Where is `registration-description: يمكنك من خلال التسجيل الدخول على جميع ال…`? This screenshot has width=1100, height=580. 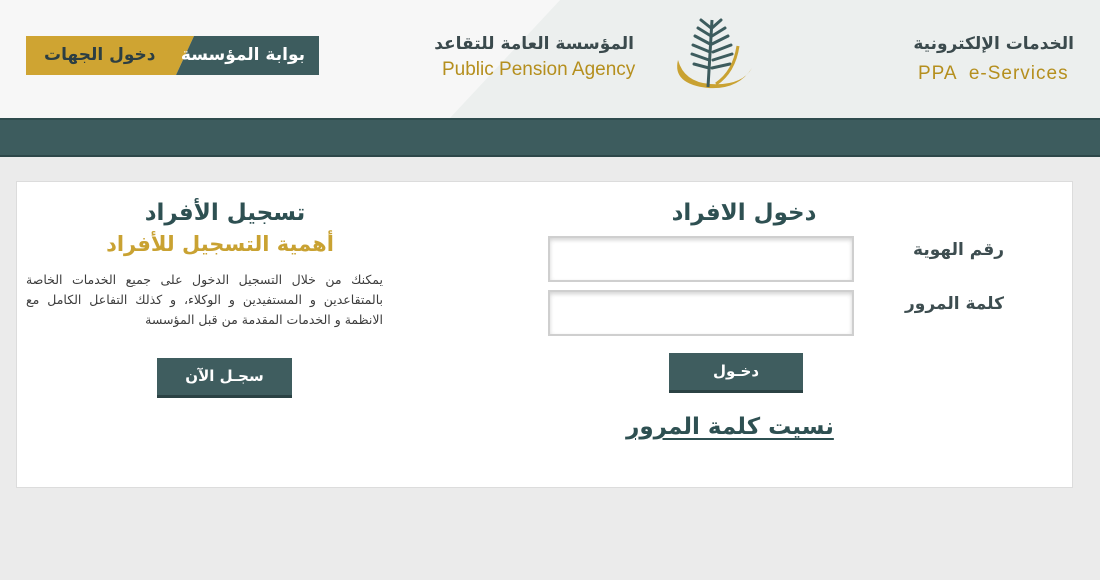
registration-description: يمكنك من خلال التسجيل الدخول على جميع ال… is located at coordinates (204, 299).